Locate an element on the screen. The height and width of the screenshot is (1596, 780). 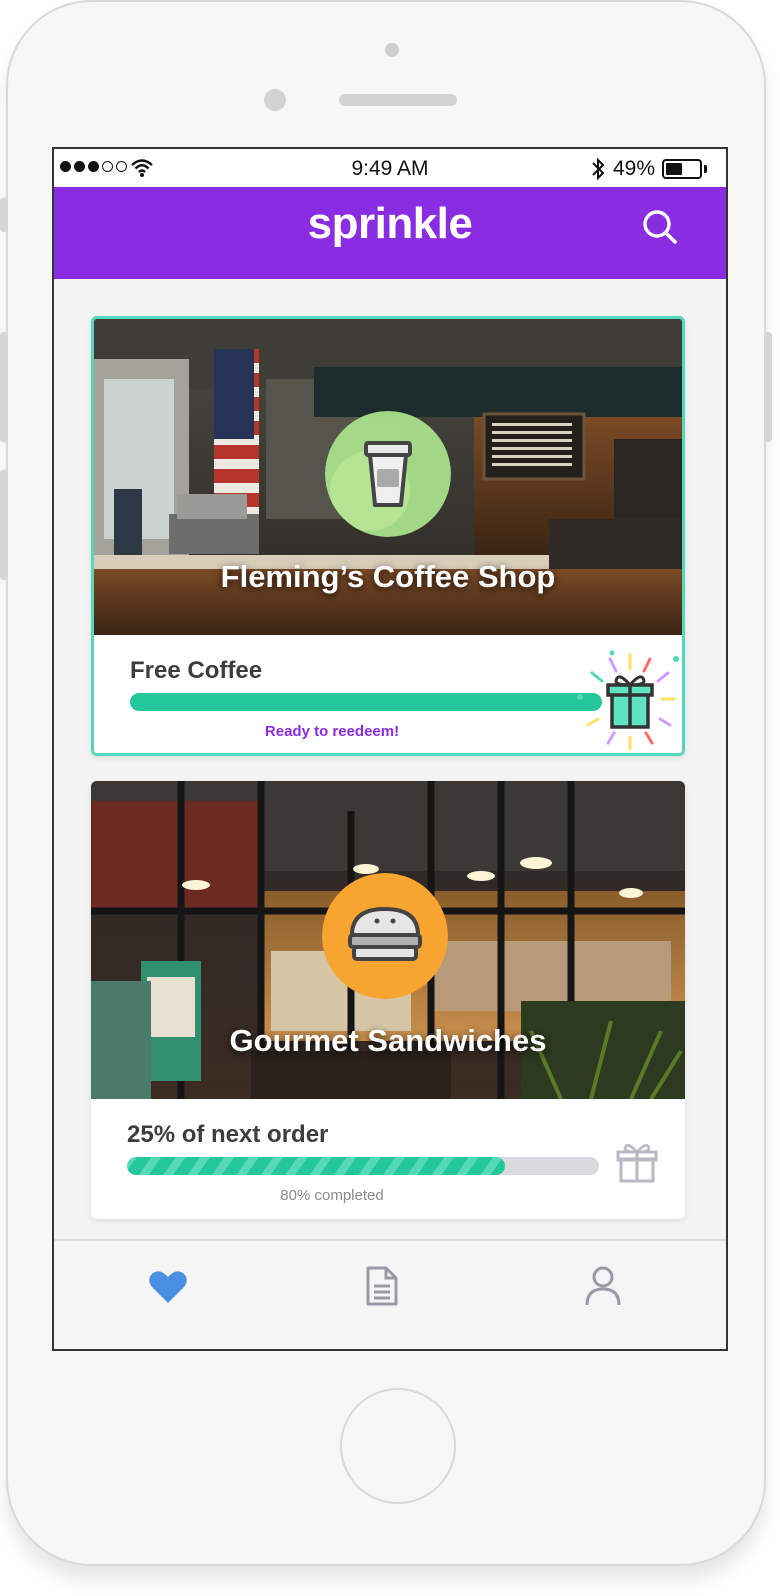
bluetooth-icon is located at coordinates (598, 169).